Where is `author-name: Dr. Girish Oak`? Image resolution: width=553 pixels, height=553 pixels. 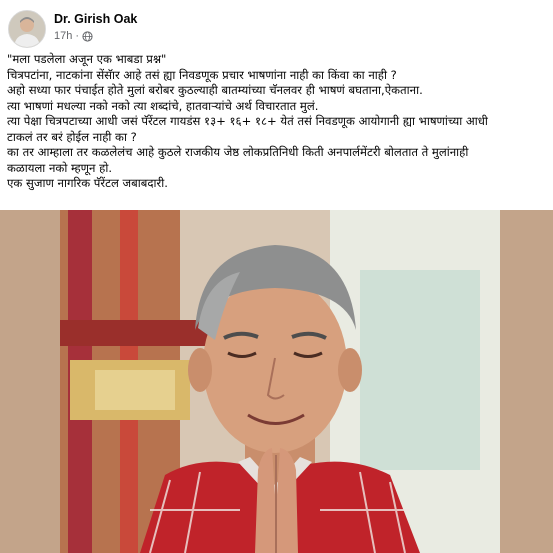 author-name: Dr. Girish Oak is located at coordinates (95, 19).